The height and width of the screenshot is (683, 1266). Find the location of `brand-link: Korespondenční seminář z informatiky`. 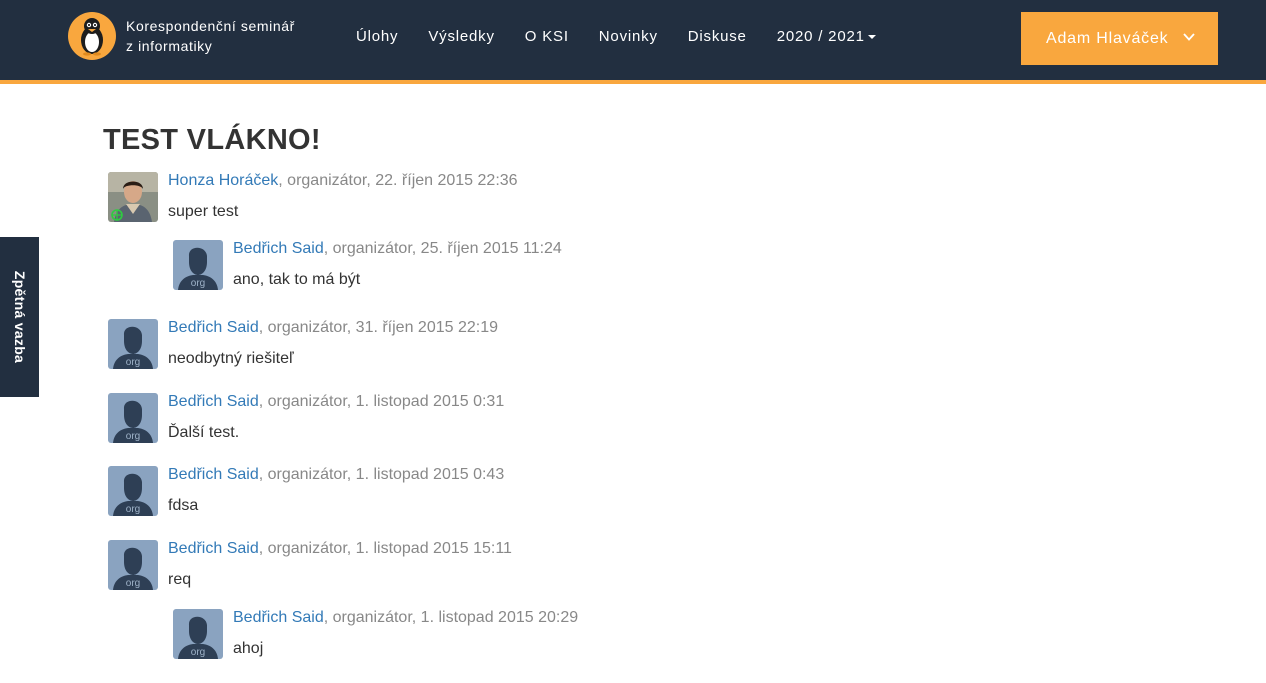

brand-link: Korespondenční seminář z informatiky is located at coordinates (181, 36).